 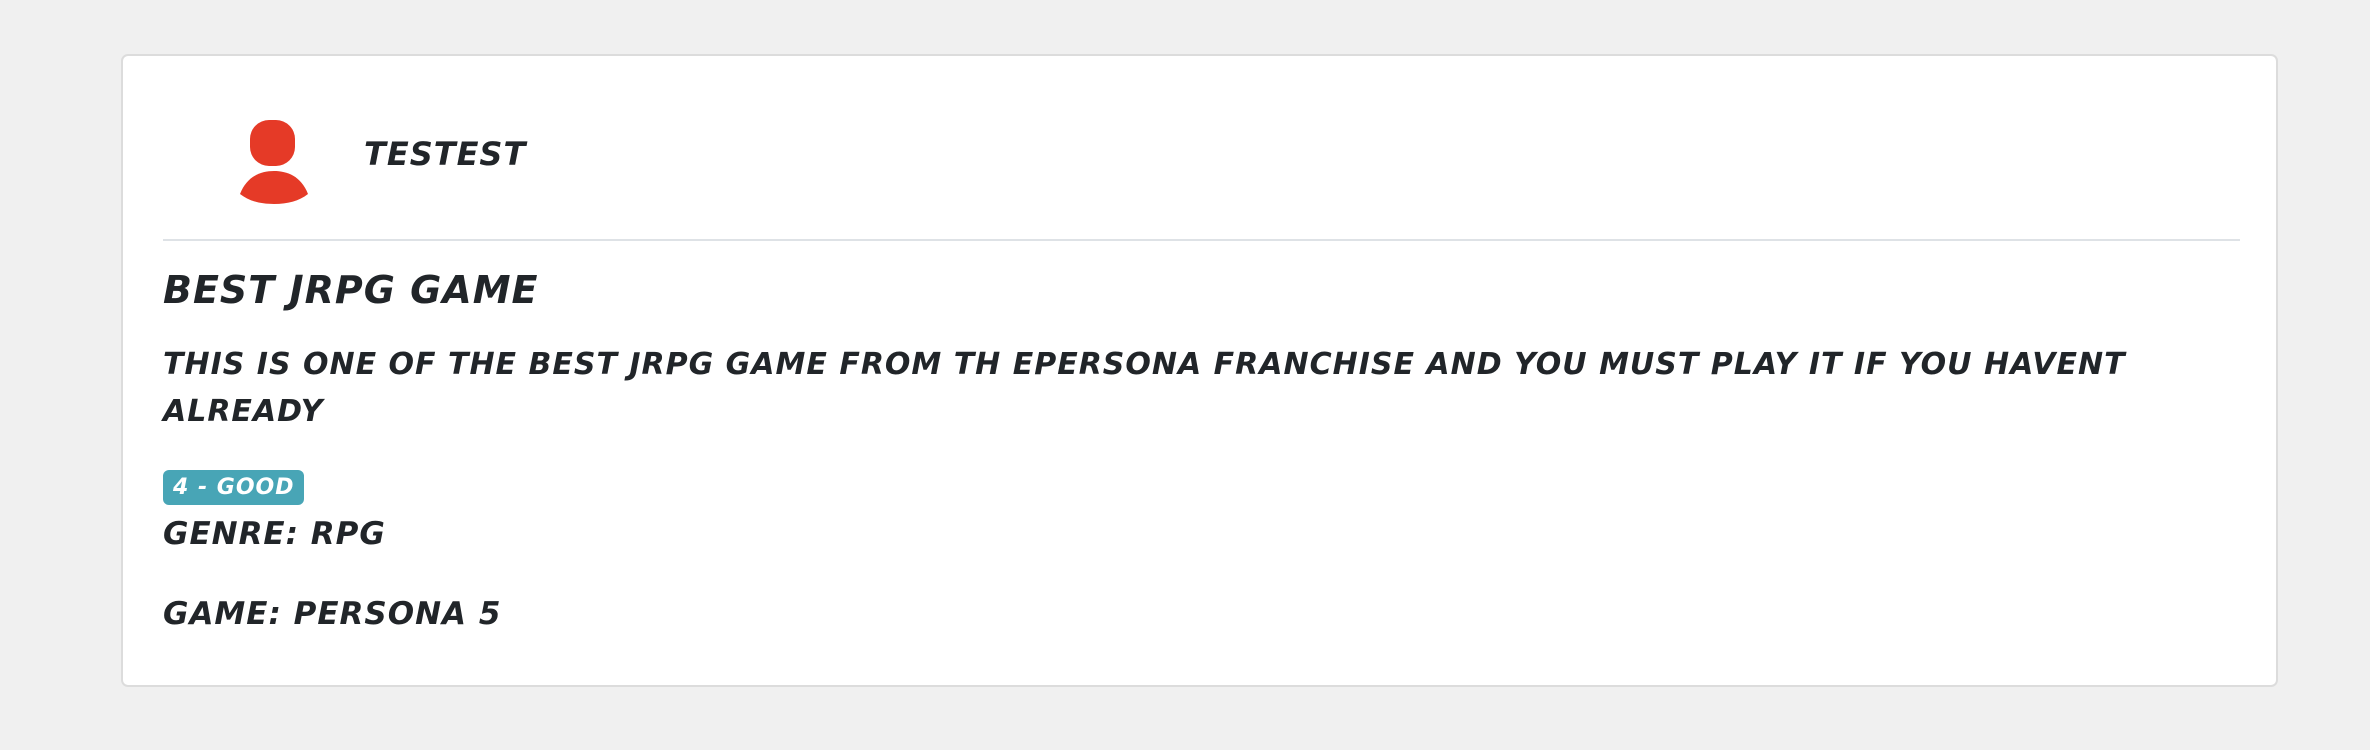 I want to click on review-game: GAME: PERSONA 5, so click(x=332, y=614).